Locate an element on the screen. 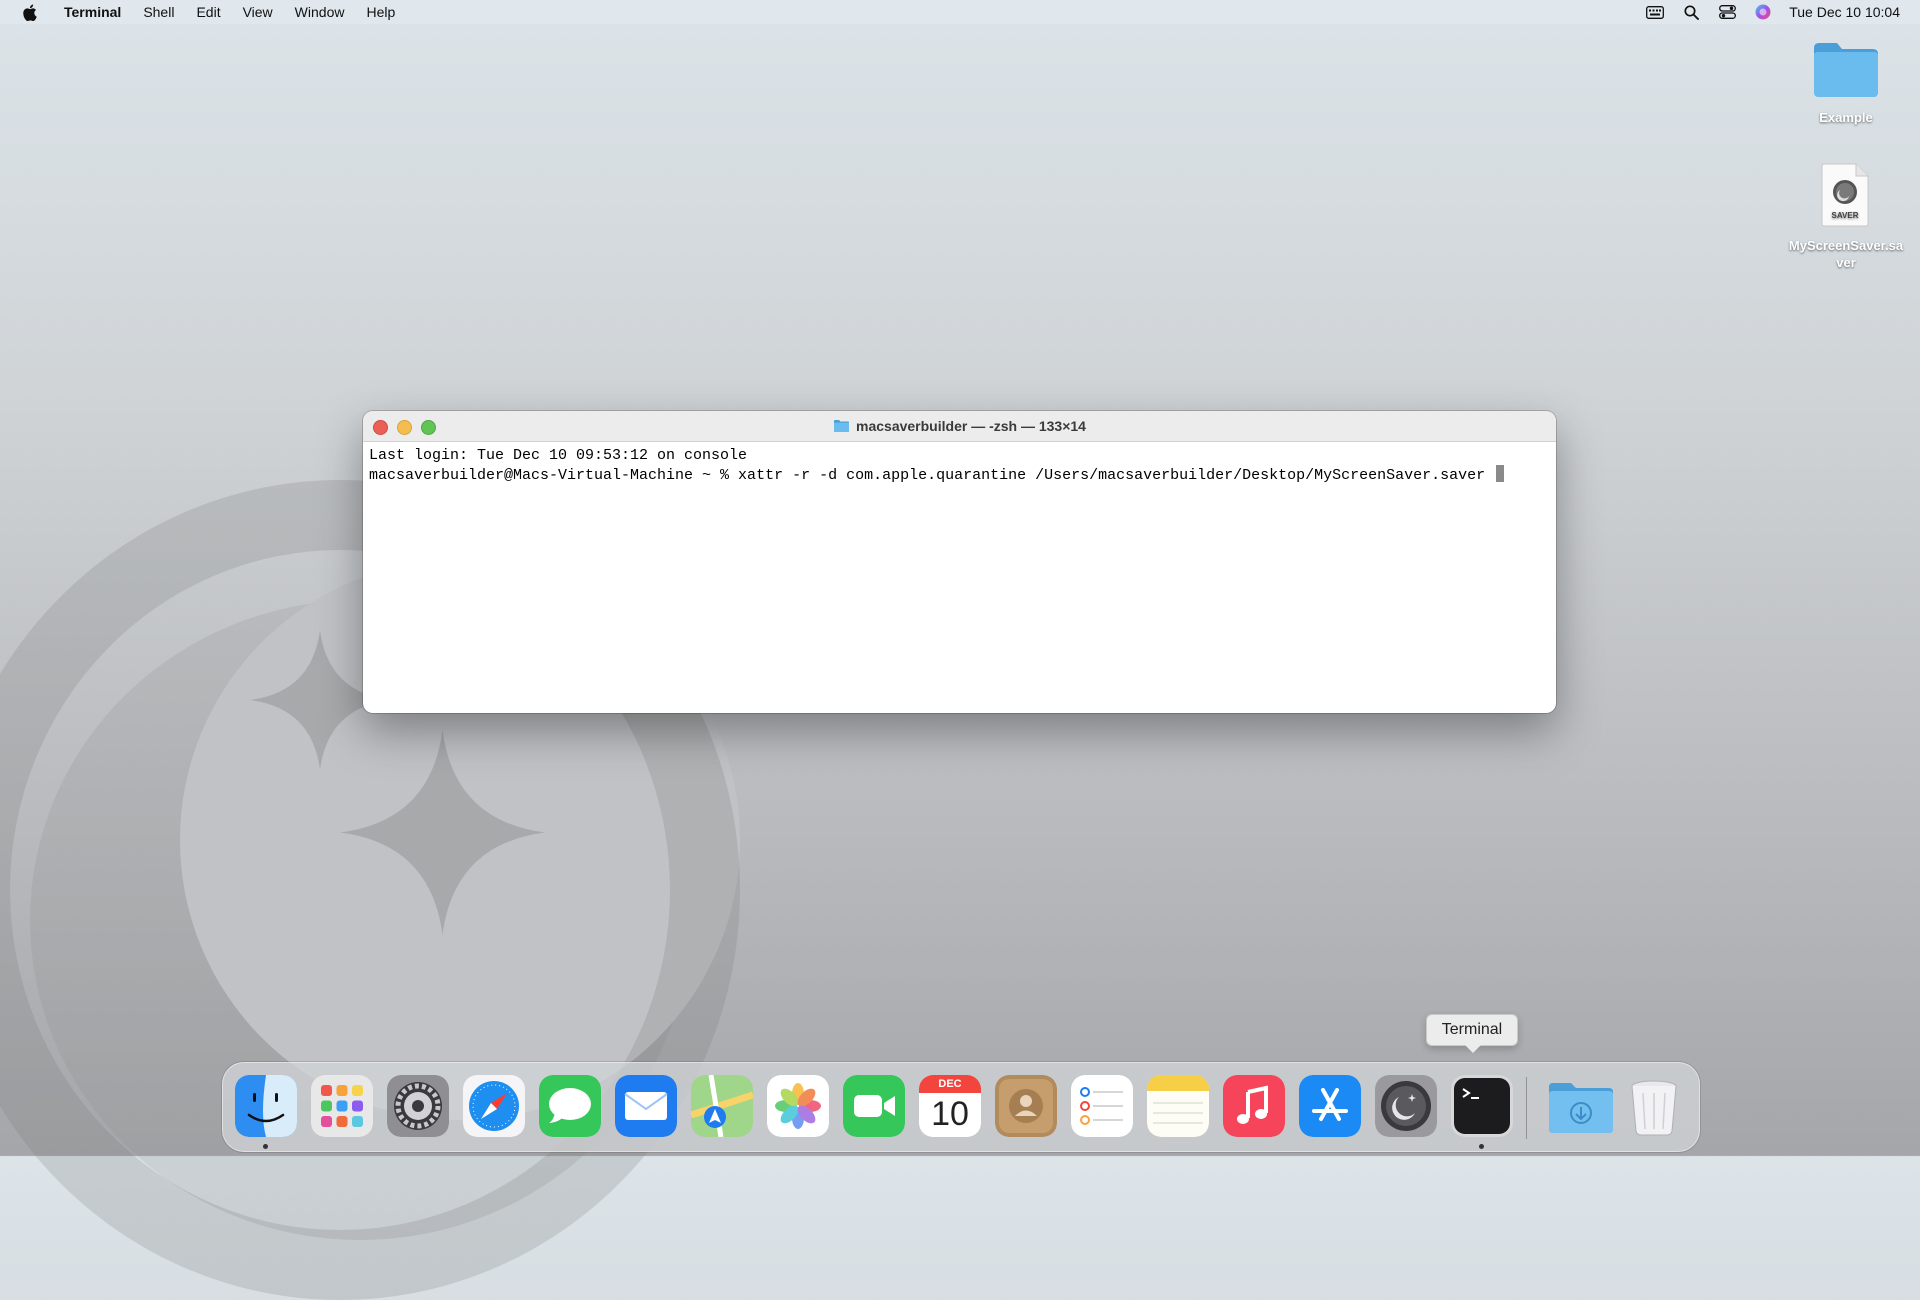 The height and width of the screenshot is (1300, 1920). terminal-icon is located at coordinates (1482, 1106).